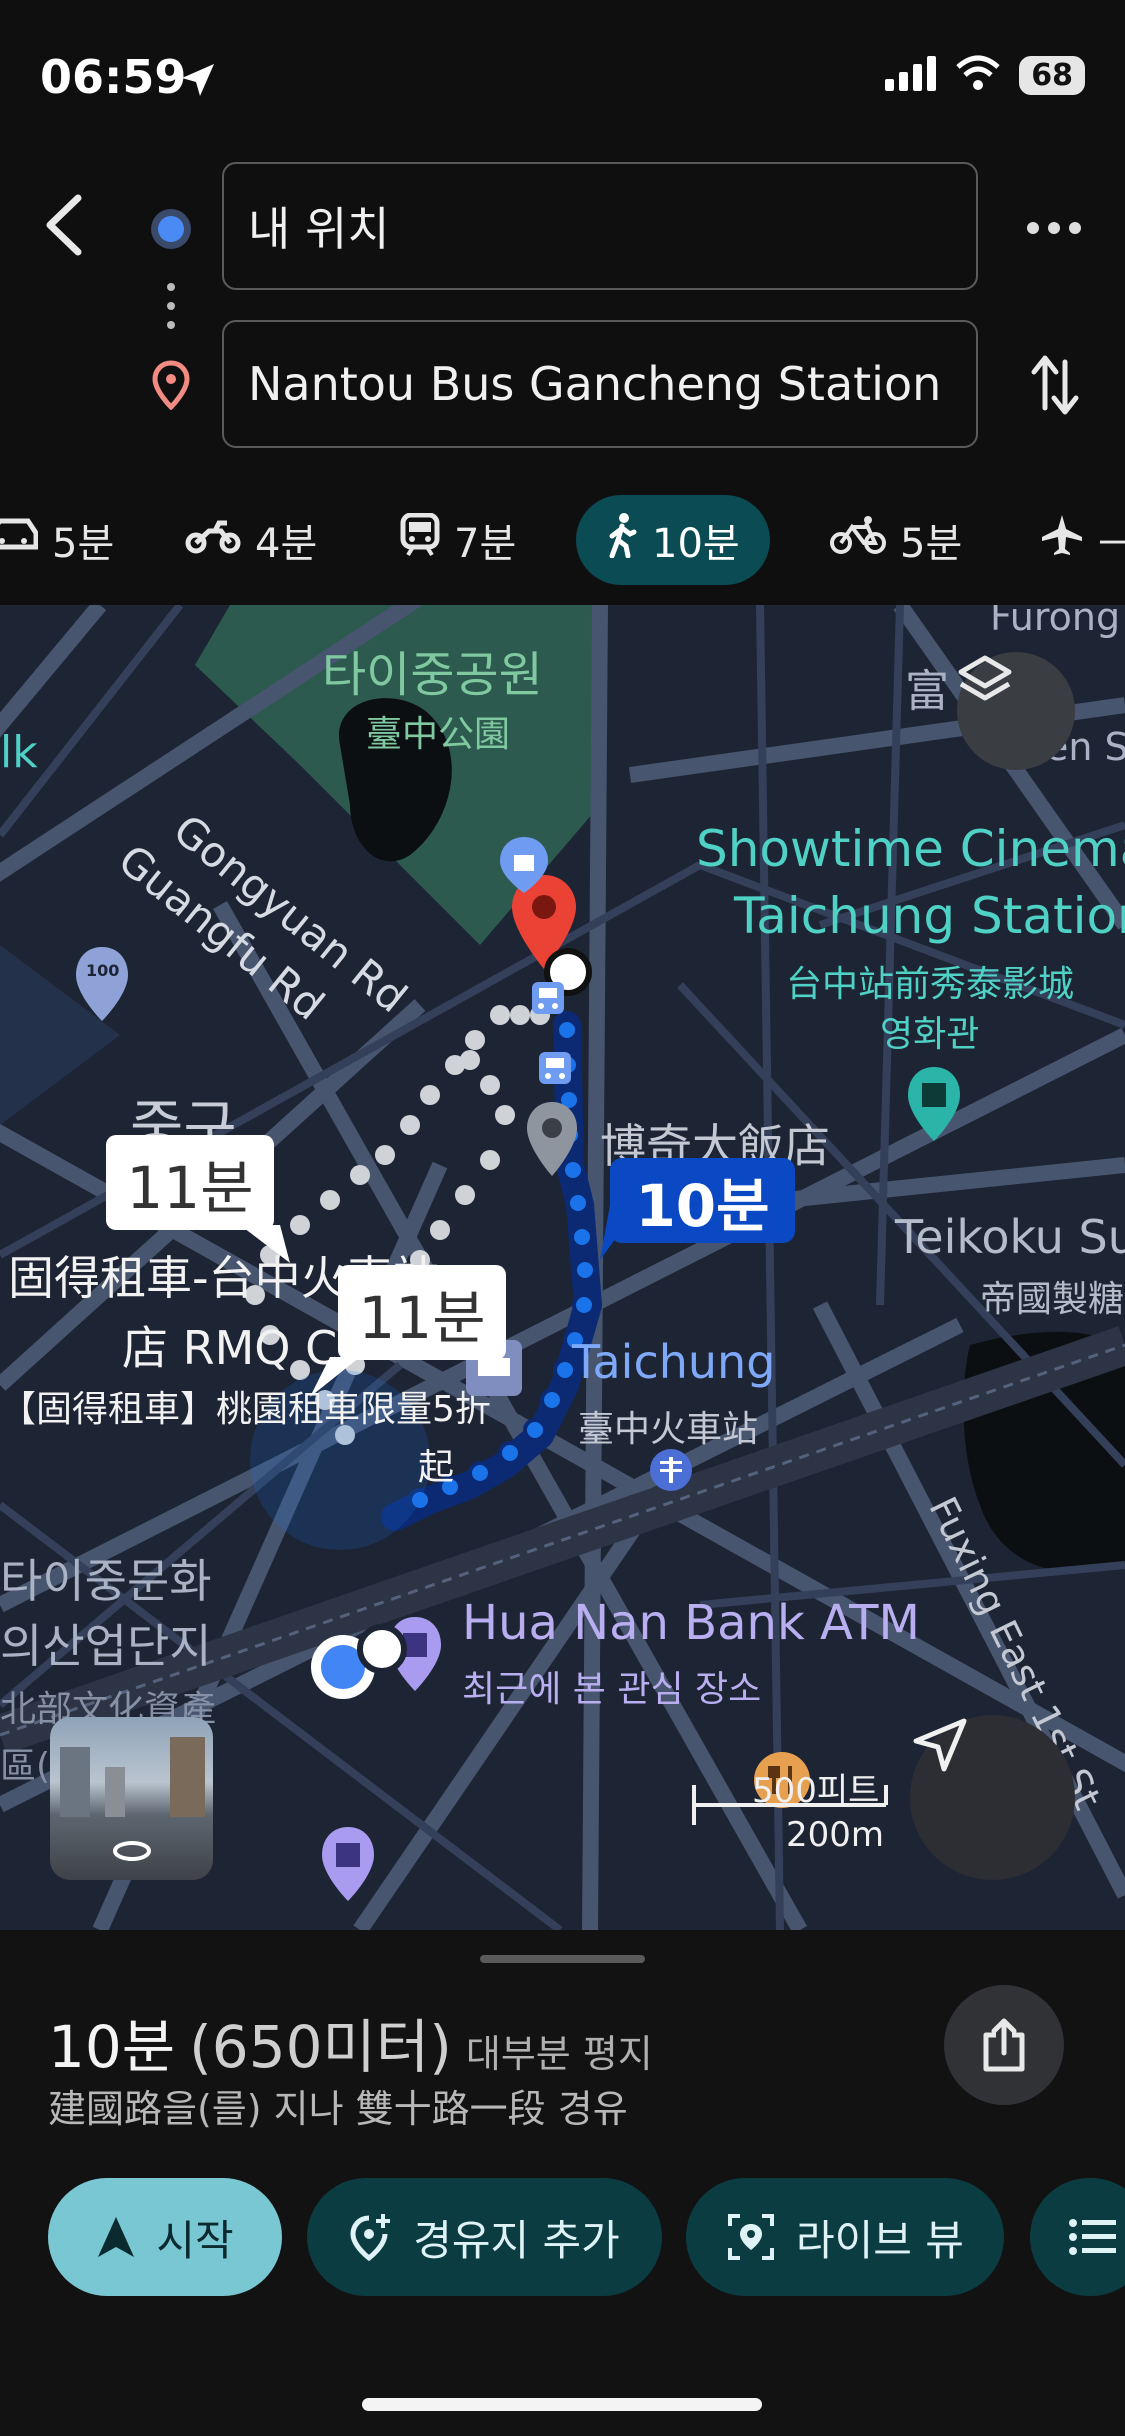  Describe the element at coordinates (595, 384) in the screenshot. I see `destination-input-value: Nantou Bus Gancheng Station` at that location.